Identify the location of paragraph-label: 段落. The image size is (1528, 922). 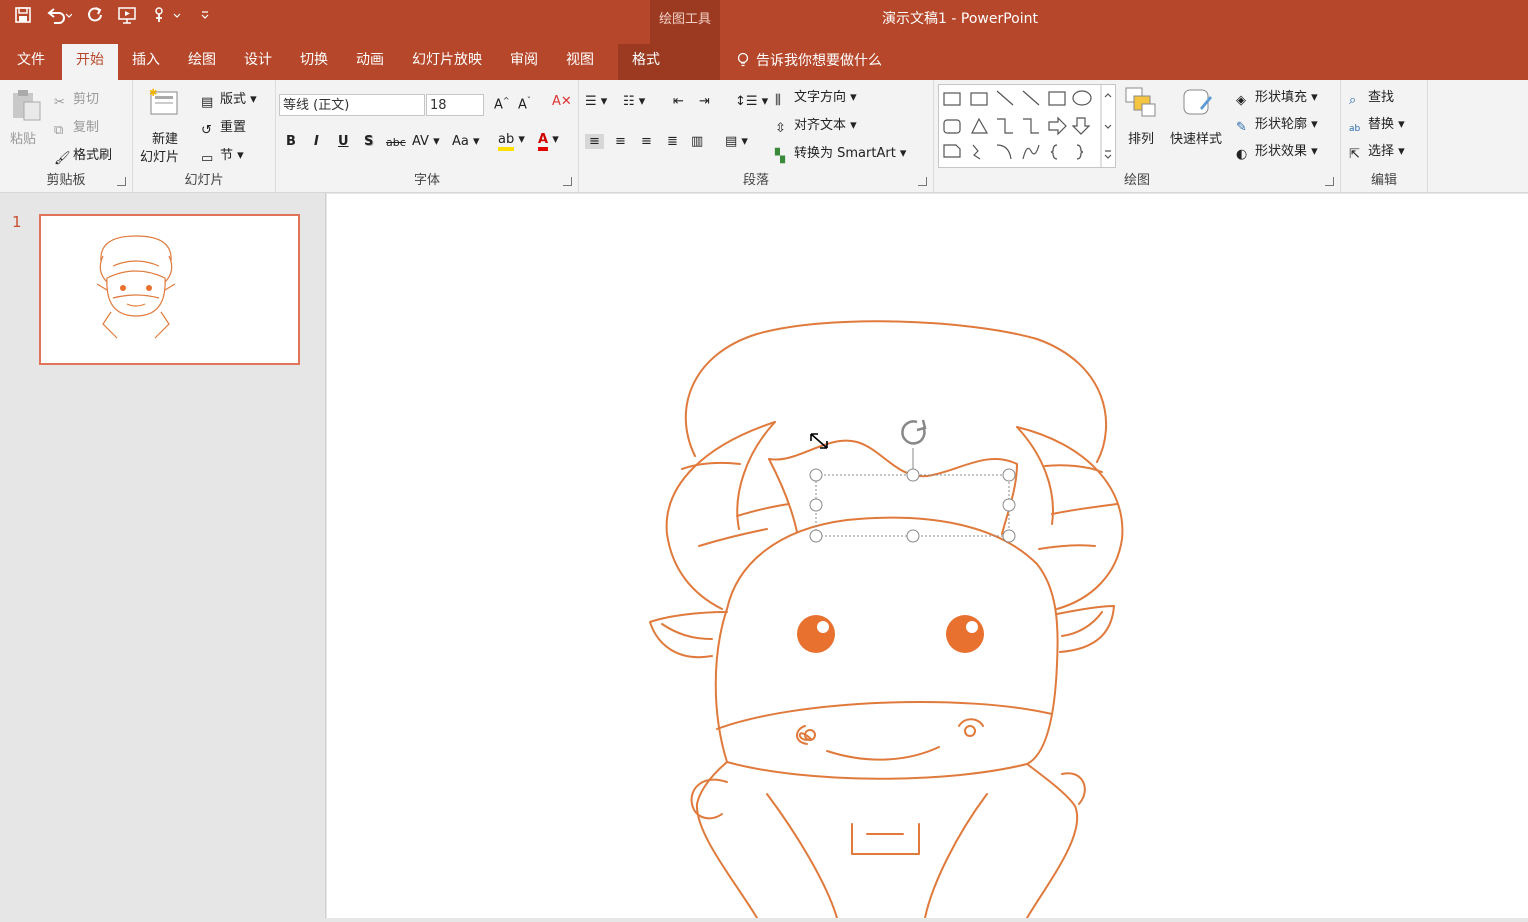
(755, 180).